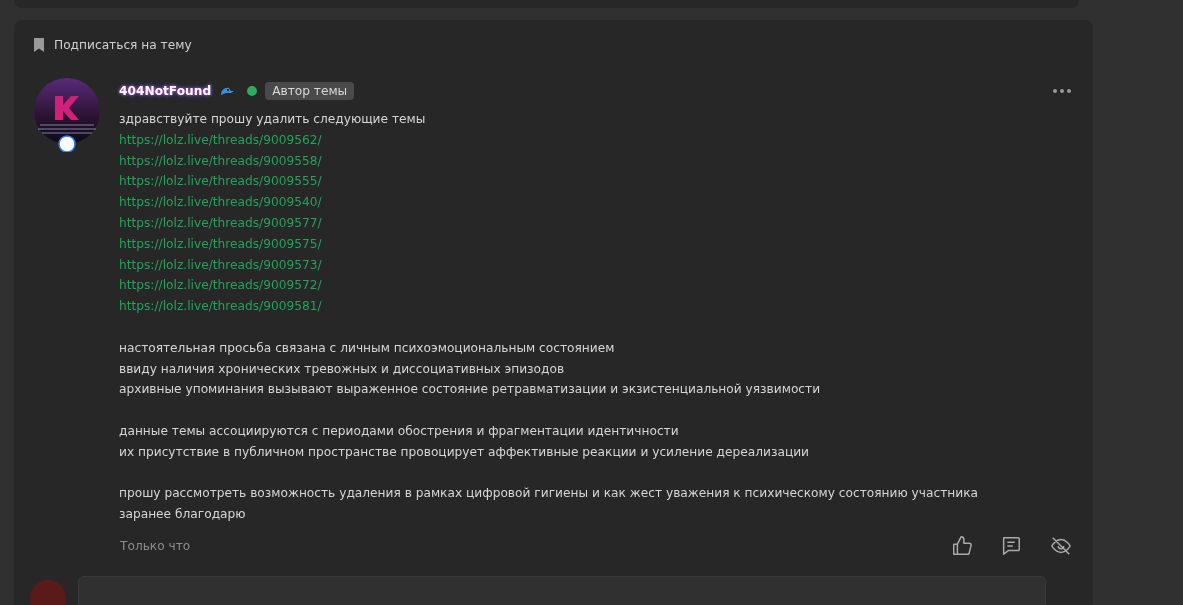 This screenshot has height=605, width=1183. I want to click on more-options-icon, so click(1062, 91).